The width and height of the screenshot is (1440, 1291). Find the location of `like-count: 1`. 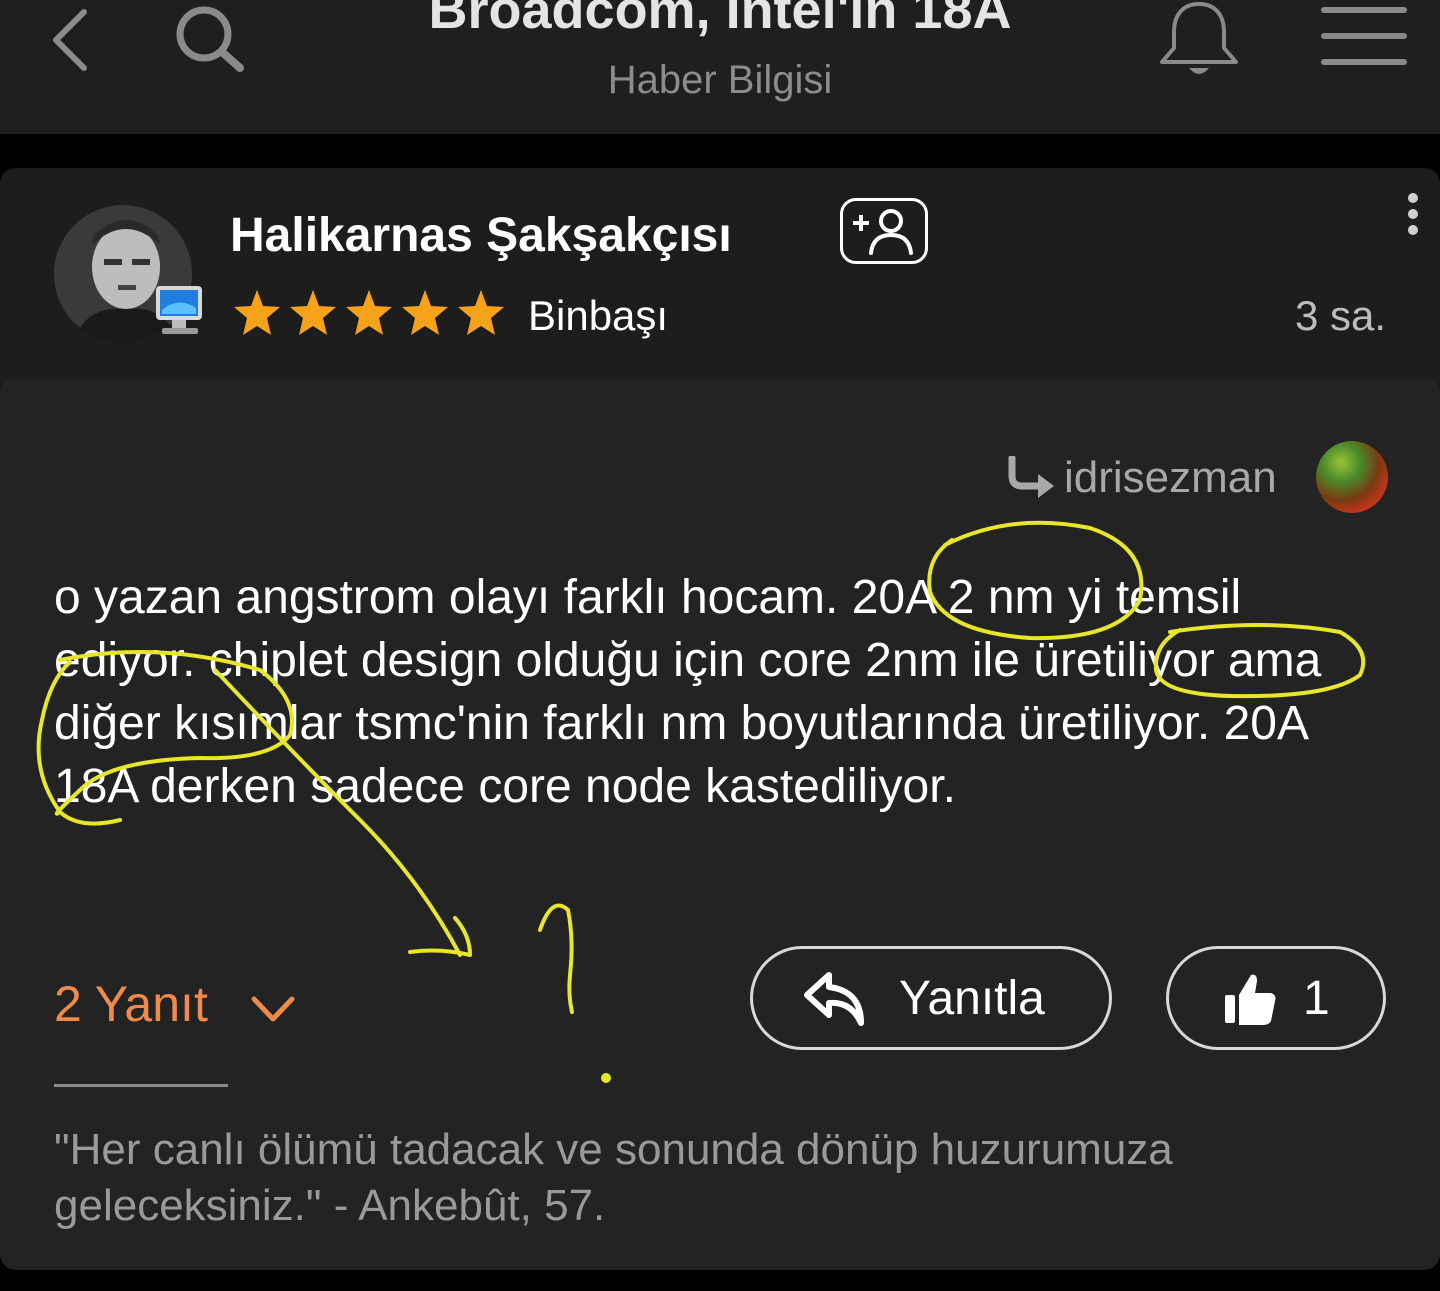

like-count: 1 is located at coordinates (1316, 998).